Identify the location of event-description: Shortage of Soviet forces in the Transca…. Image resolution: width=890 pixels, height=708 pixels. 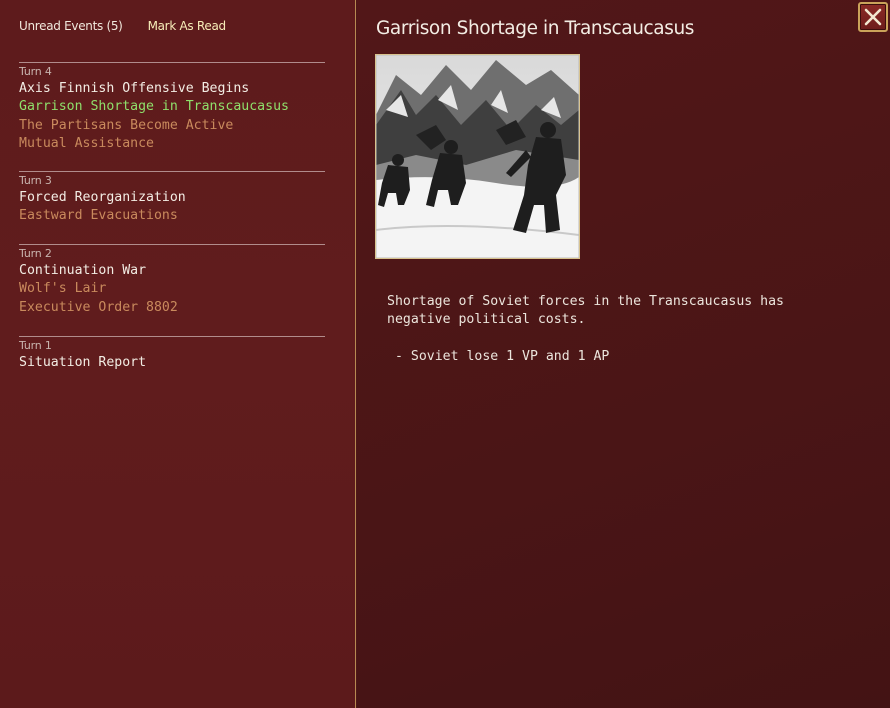
(622, 329).